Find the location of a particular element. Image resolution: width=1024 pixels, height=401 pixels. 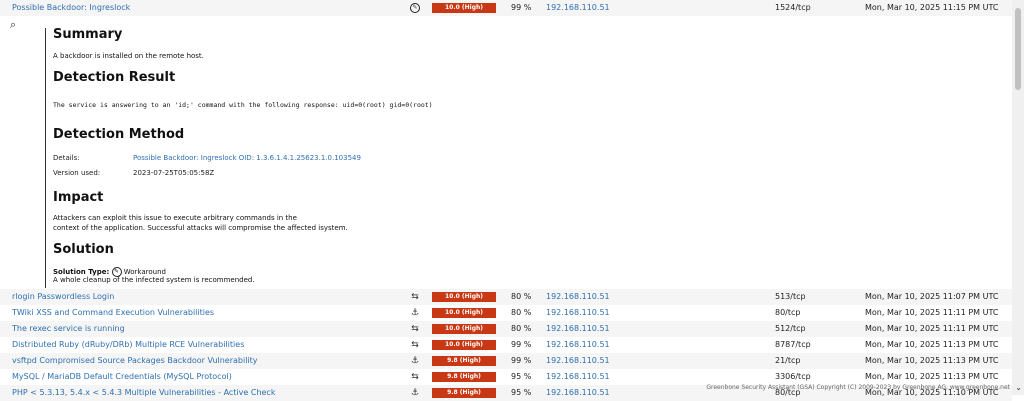

details-divider is located at coordinates (45, 158).